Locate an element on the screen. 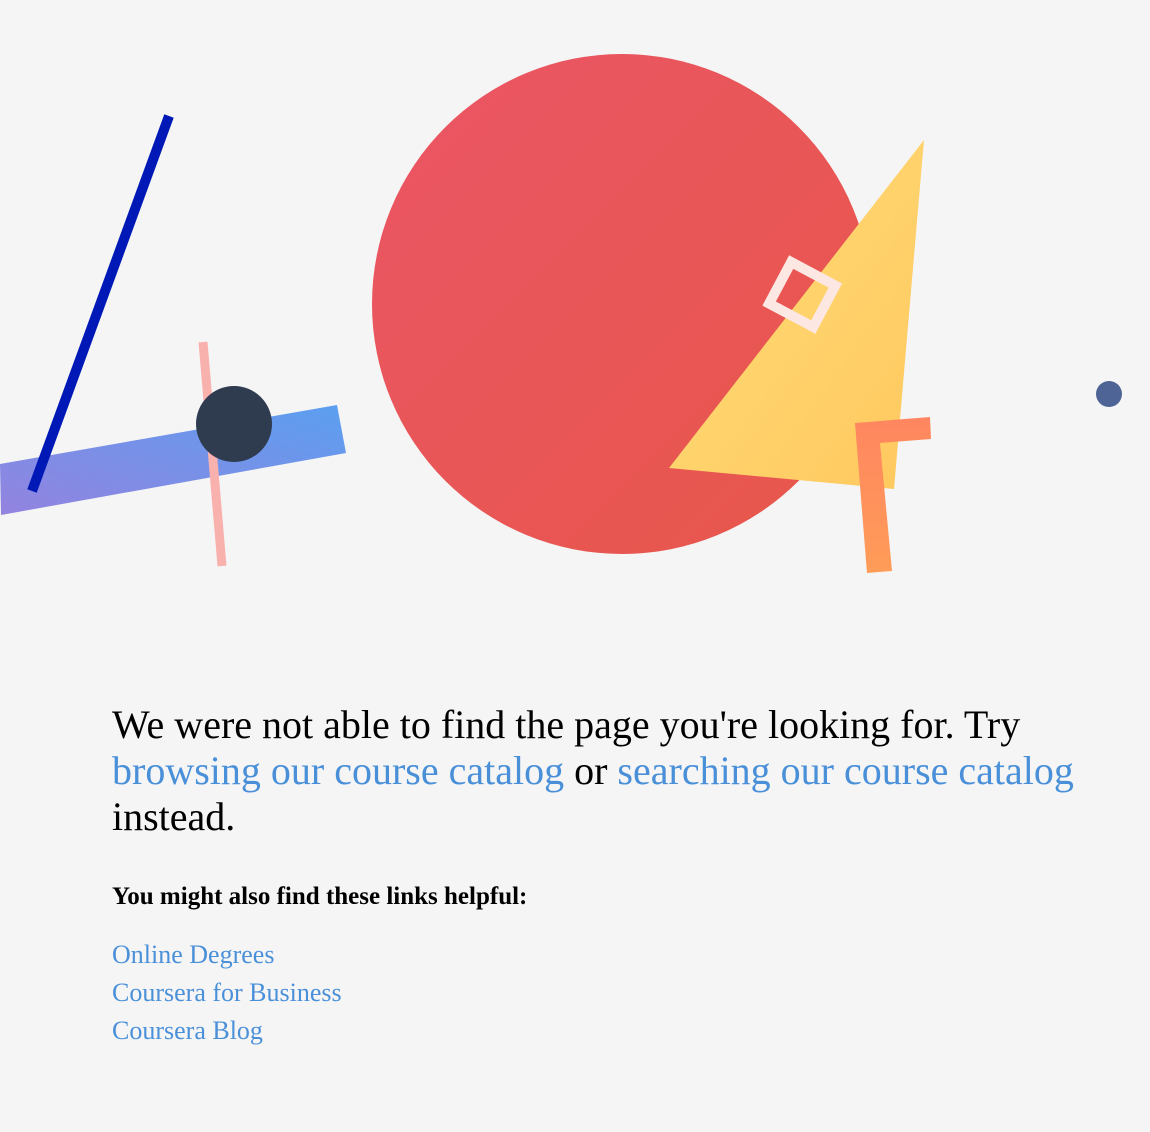 The height and width of the screenshot is (1132, 1150). coursera-for-business-link: Coursera for Business is located at coordinates (227, 992).